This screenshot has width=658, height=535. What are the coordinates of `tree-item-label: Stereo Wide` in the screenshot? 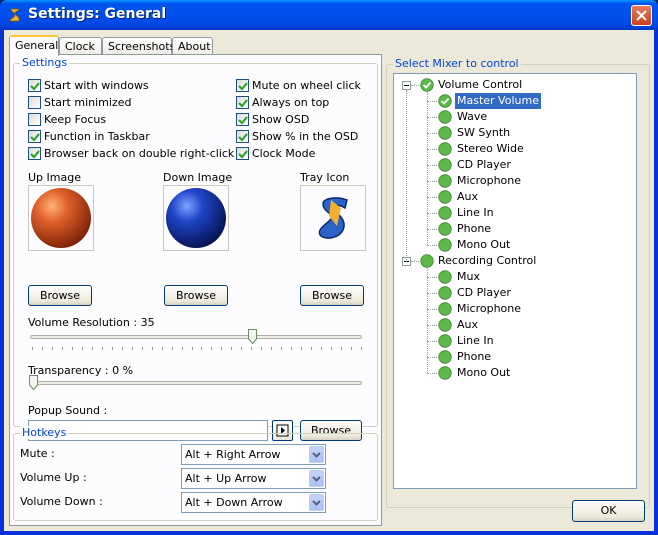 It's located at (490, 148).